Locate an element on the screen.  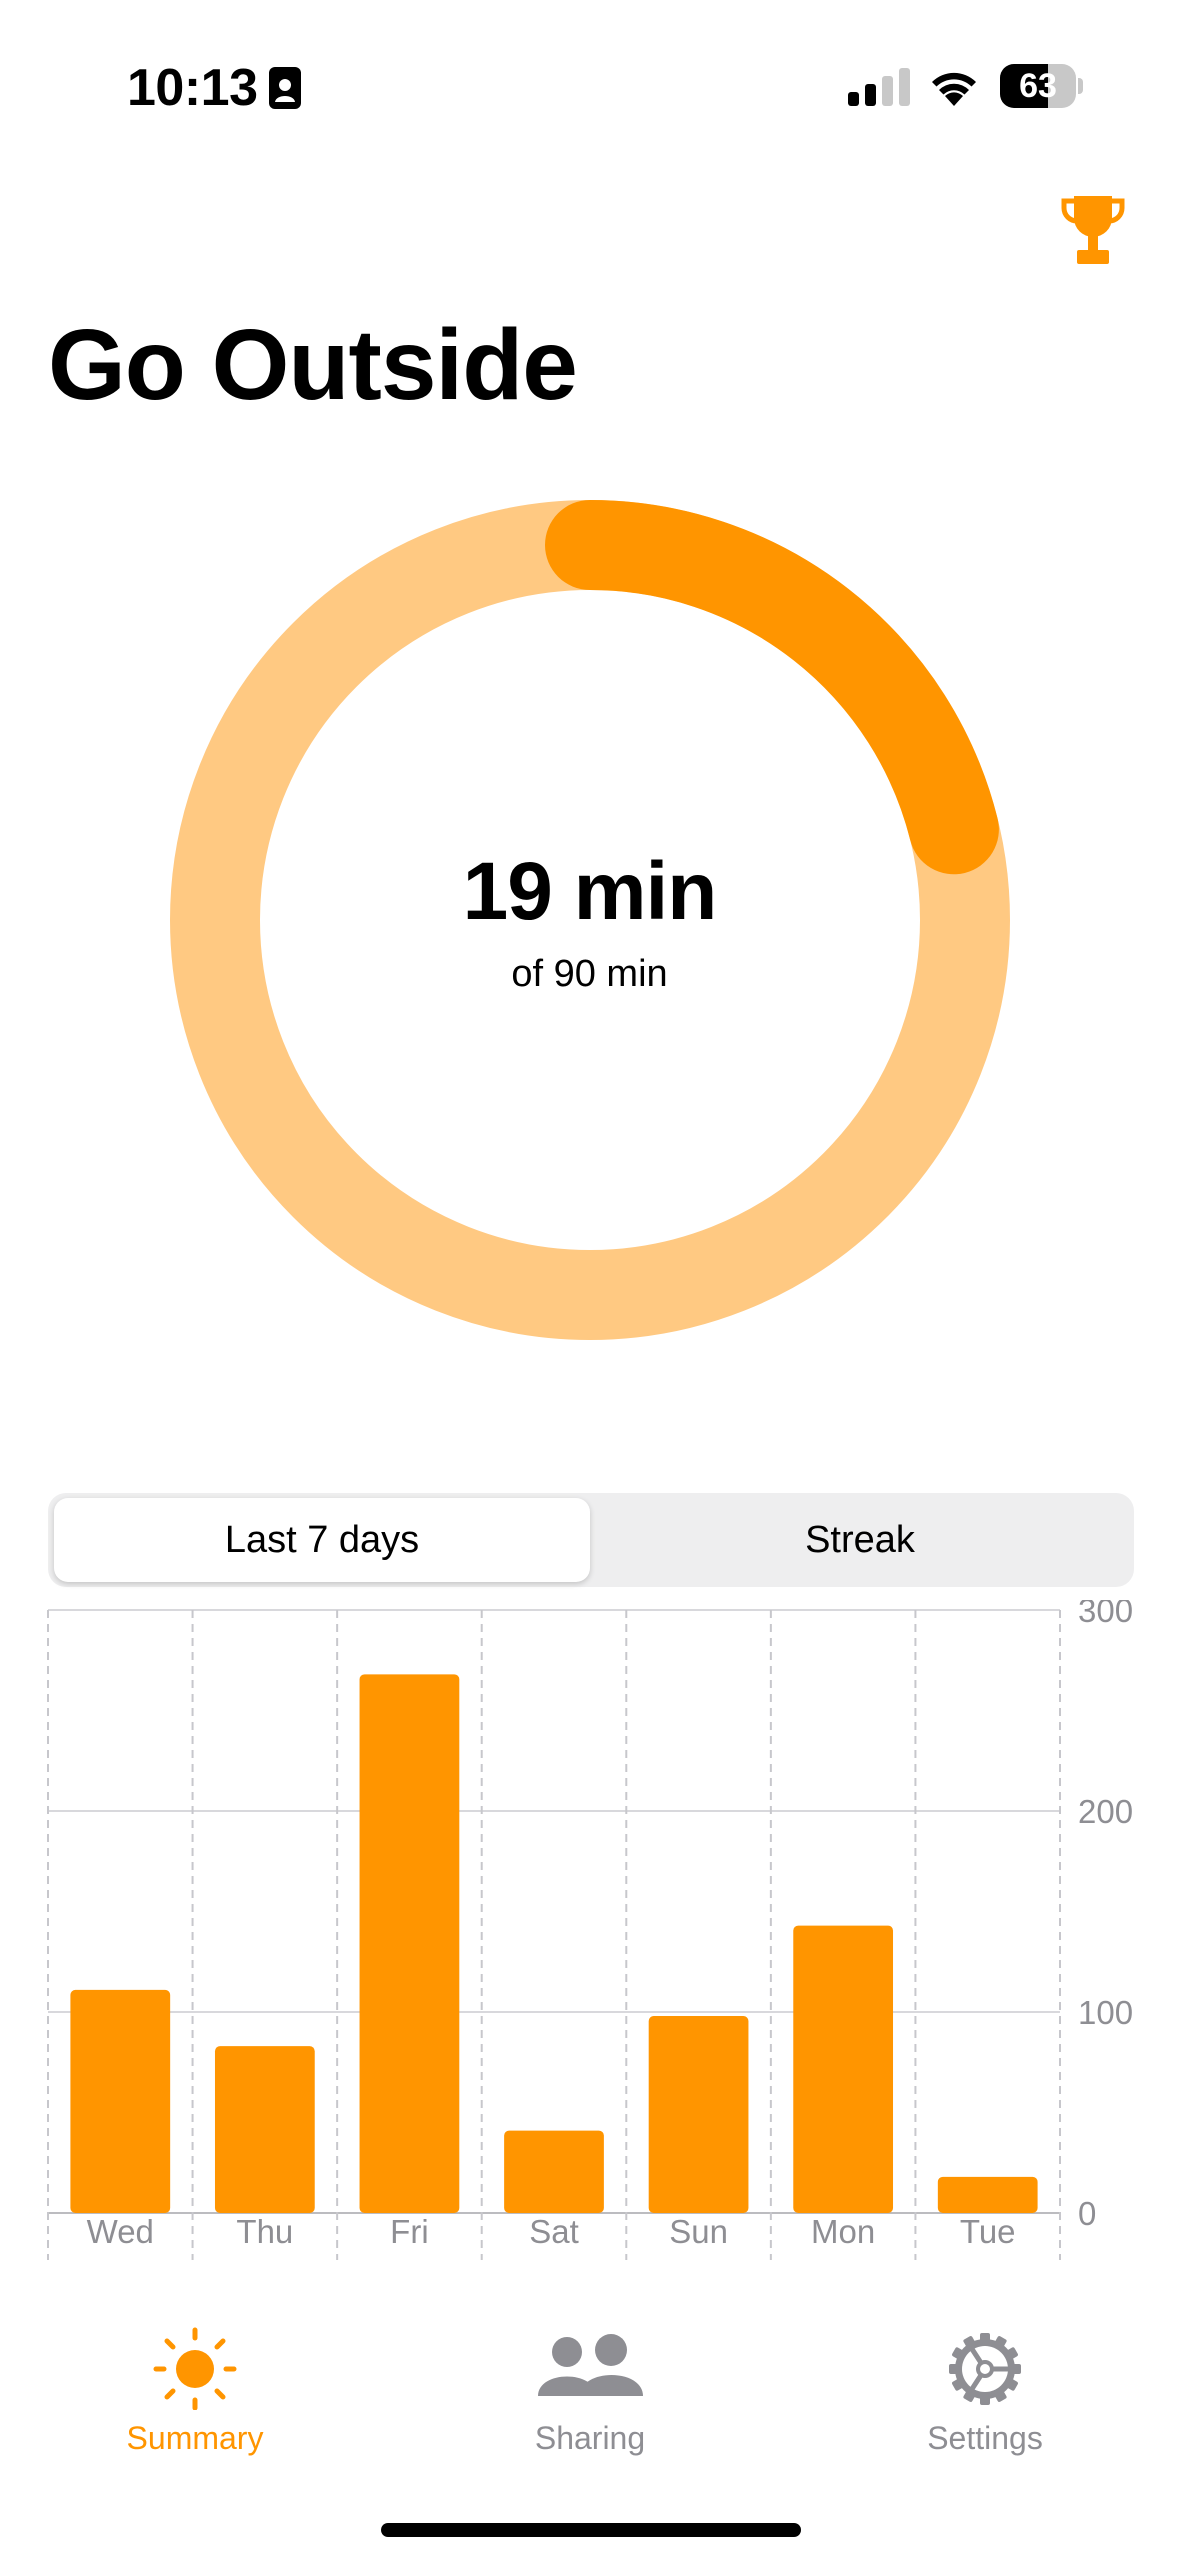
range-segmented-control: Last 7 days Streak is located at coordinates (591, 1540).